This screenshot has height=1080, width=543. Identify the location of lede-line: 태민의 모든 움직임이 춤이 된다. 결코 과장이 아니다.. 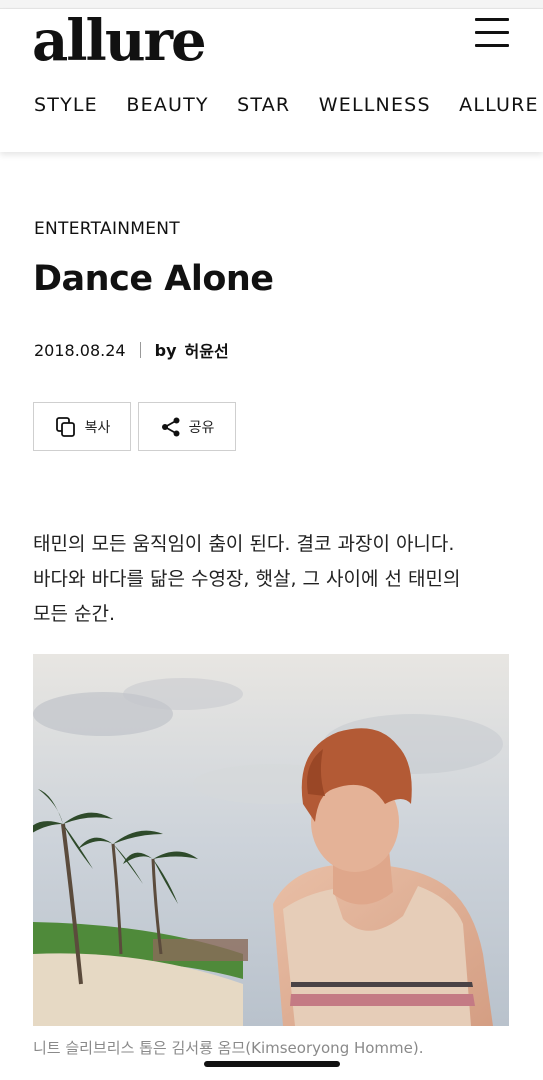
(244, 544).